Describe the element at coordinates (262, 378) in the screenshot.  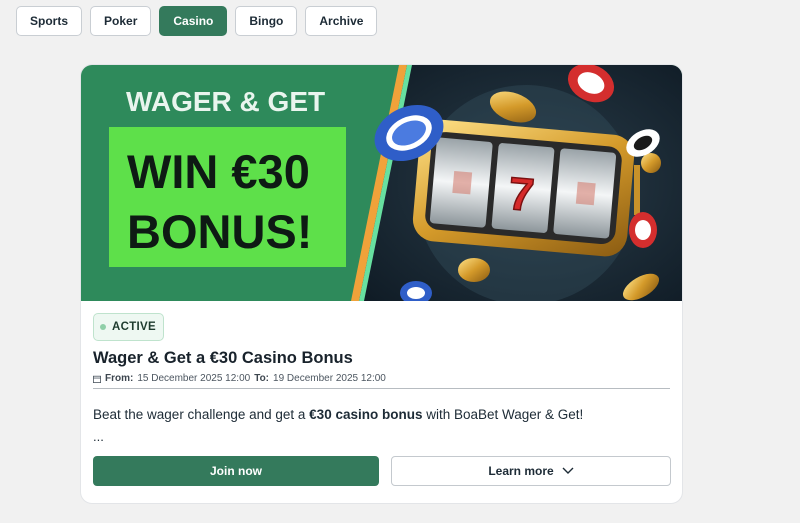
I see `to-label: To:` at that location.